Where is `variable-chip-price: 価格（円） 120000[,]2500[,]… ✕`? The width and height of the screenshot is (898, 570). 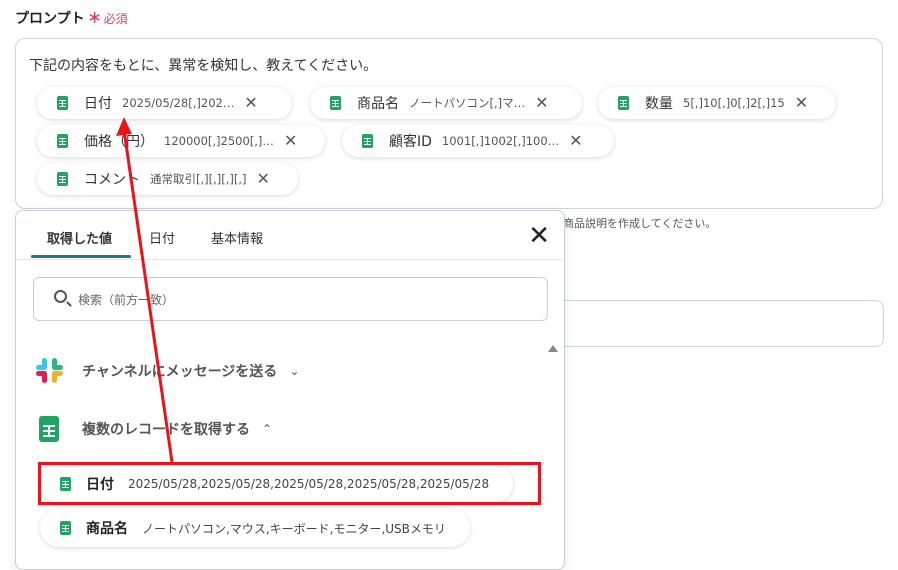
variable-chip-price: 価格（円） 120000[,]2500[,]… ✕ is located at coordinates (181, 141).